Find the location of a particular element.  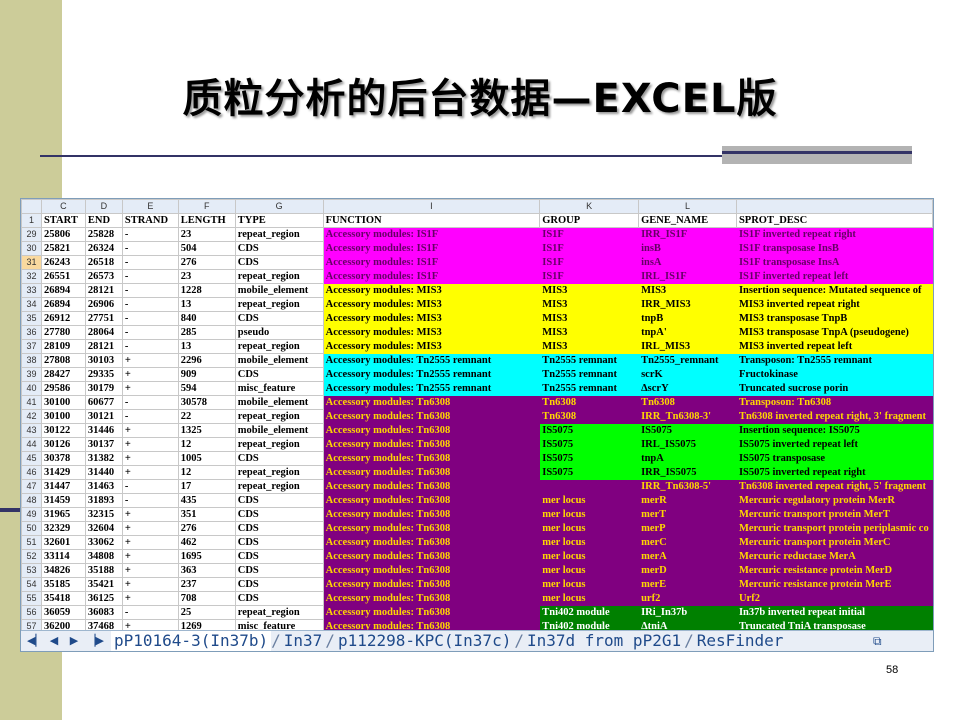

column-title: STRAND is located at coordinates (150, 220).